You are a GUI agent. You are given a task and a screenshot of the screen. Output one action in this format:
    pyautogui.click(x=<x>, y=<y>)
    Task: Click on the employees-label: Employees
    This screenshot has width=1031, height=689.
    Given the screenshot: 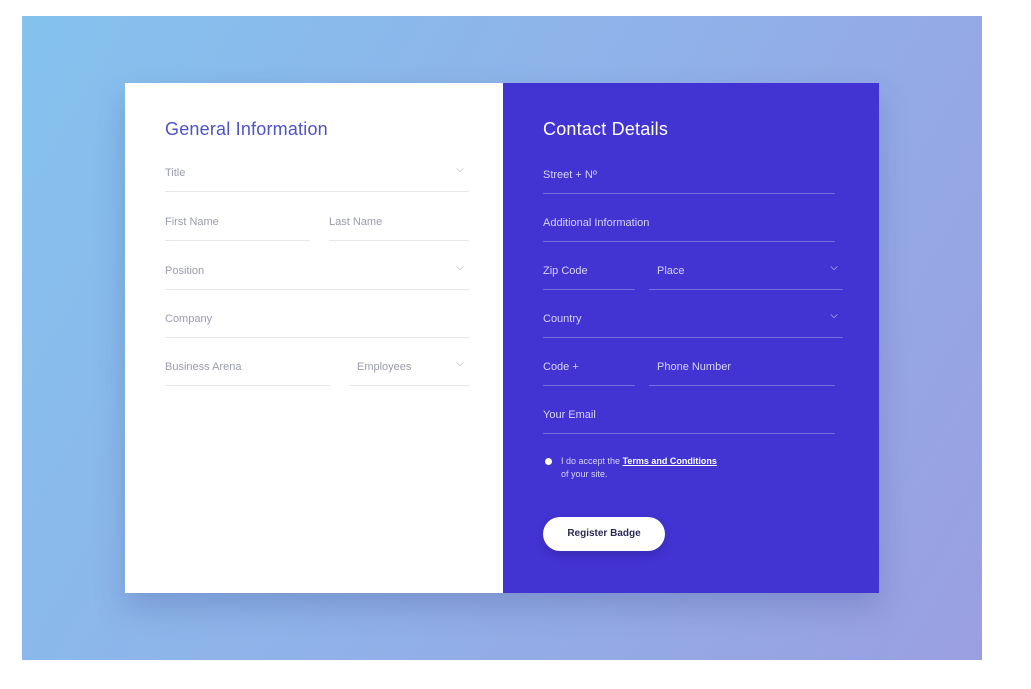 What is the action you would take?
    pyautogui.click(x=384, y=367)
    